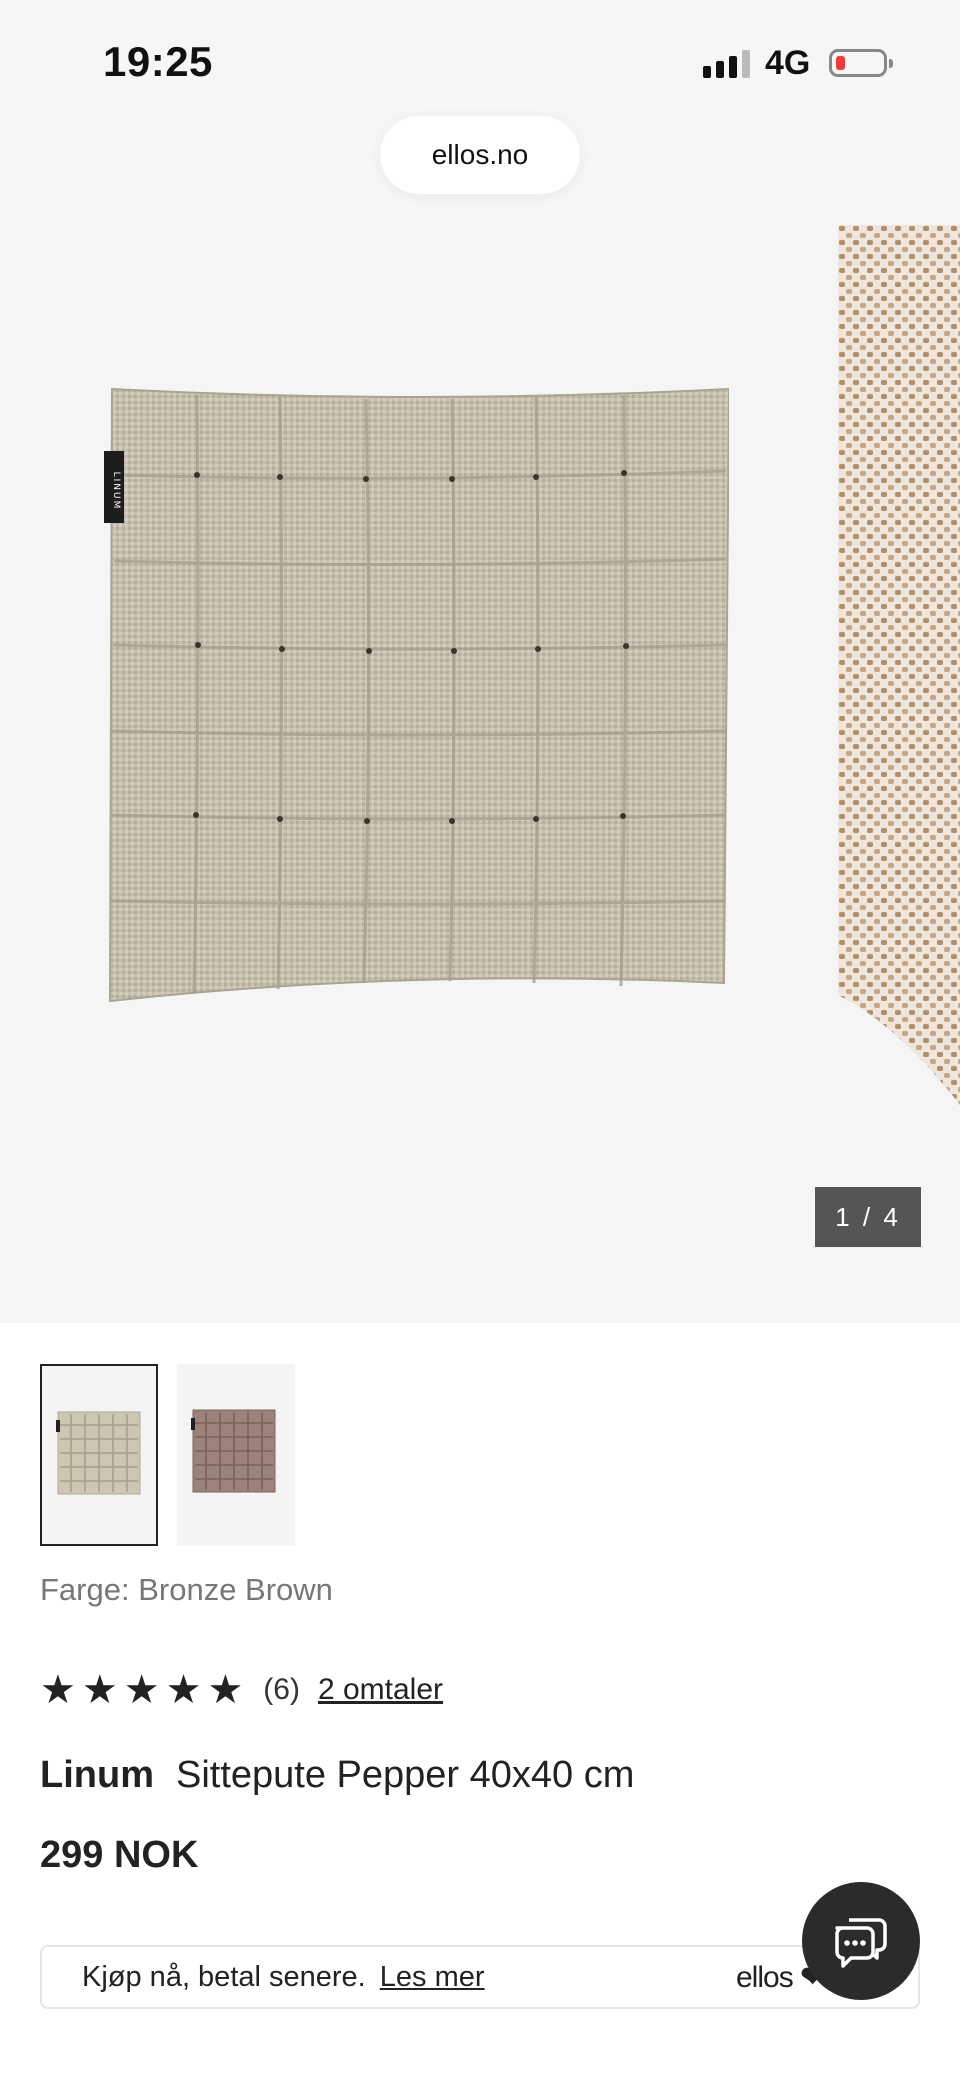 The height and width of the screenshot is (2078, 960). I want to click on cellular-signal-icon, so click(726, 64).